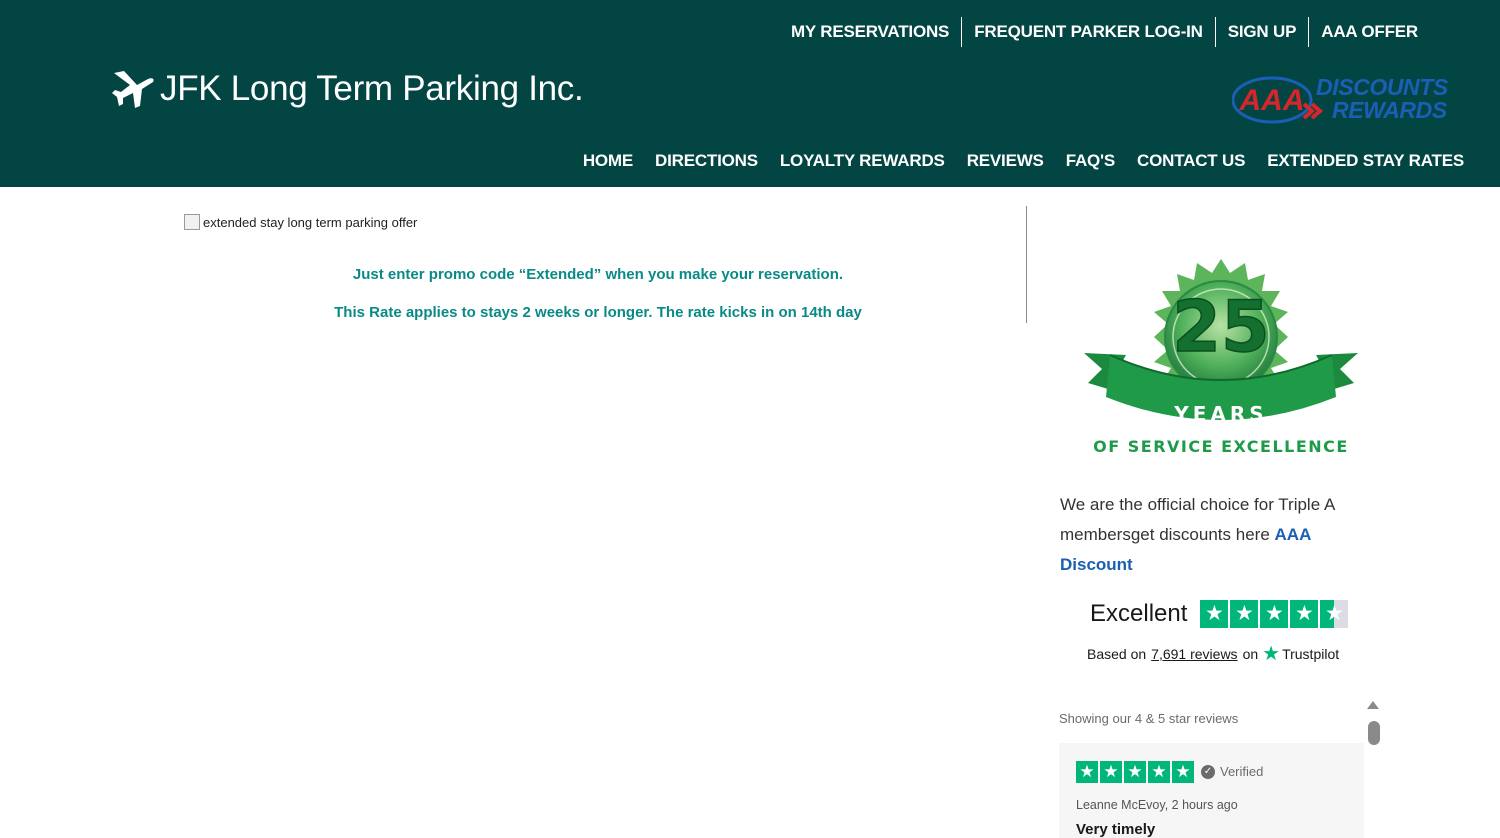  Describe the element at coordinates (1220, 327) in the screenshot. I see `svg-text: 25` at that location.